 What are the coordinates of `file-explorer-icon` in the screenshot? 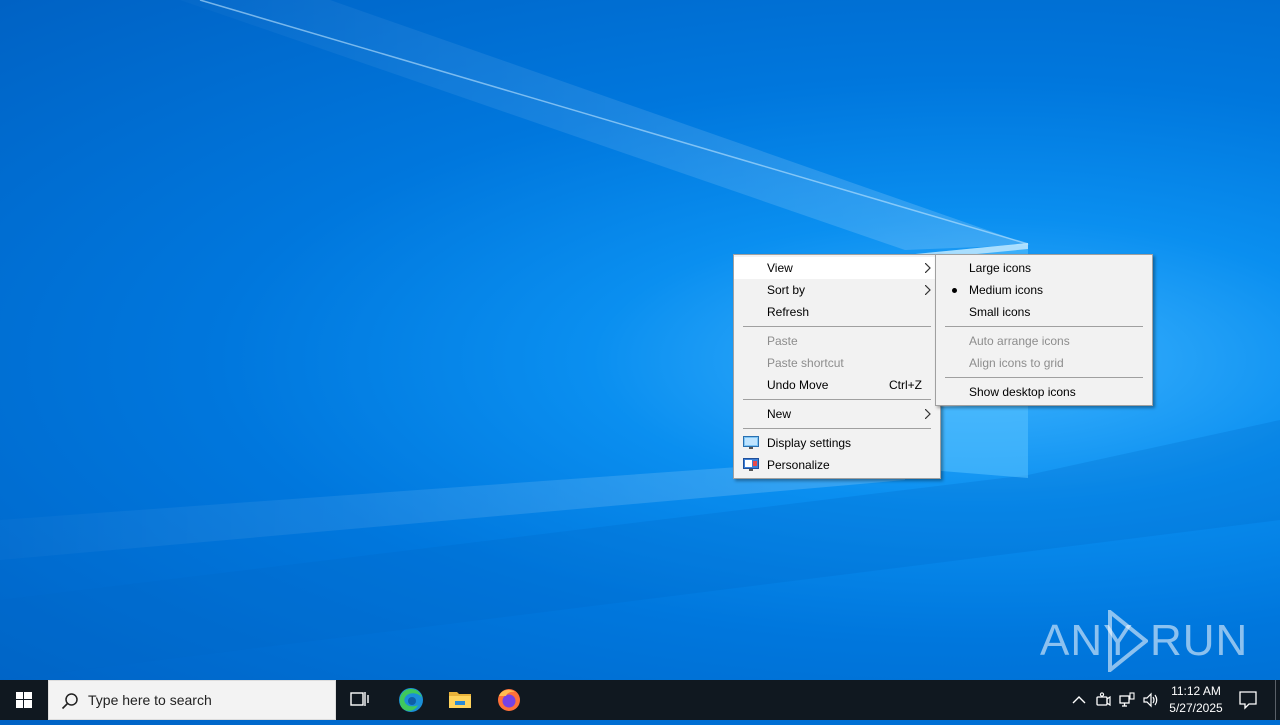 It's located at (460, 700).